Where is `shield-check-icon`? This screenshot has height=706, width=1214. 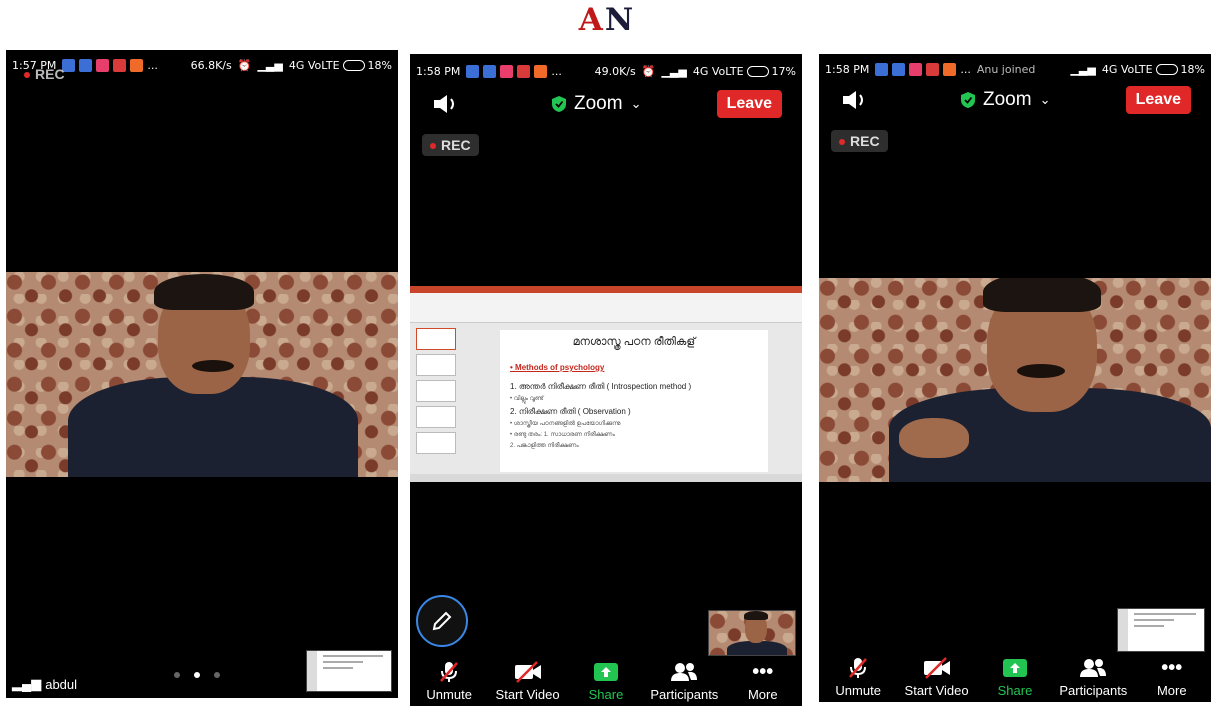
shield-check-icon is located at coordinates (559, 104).